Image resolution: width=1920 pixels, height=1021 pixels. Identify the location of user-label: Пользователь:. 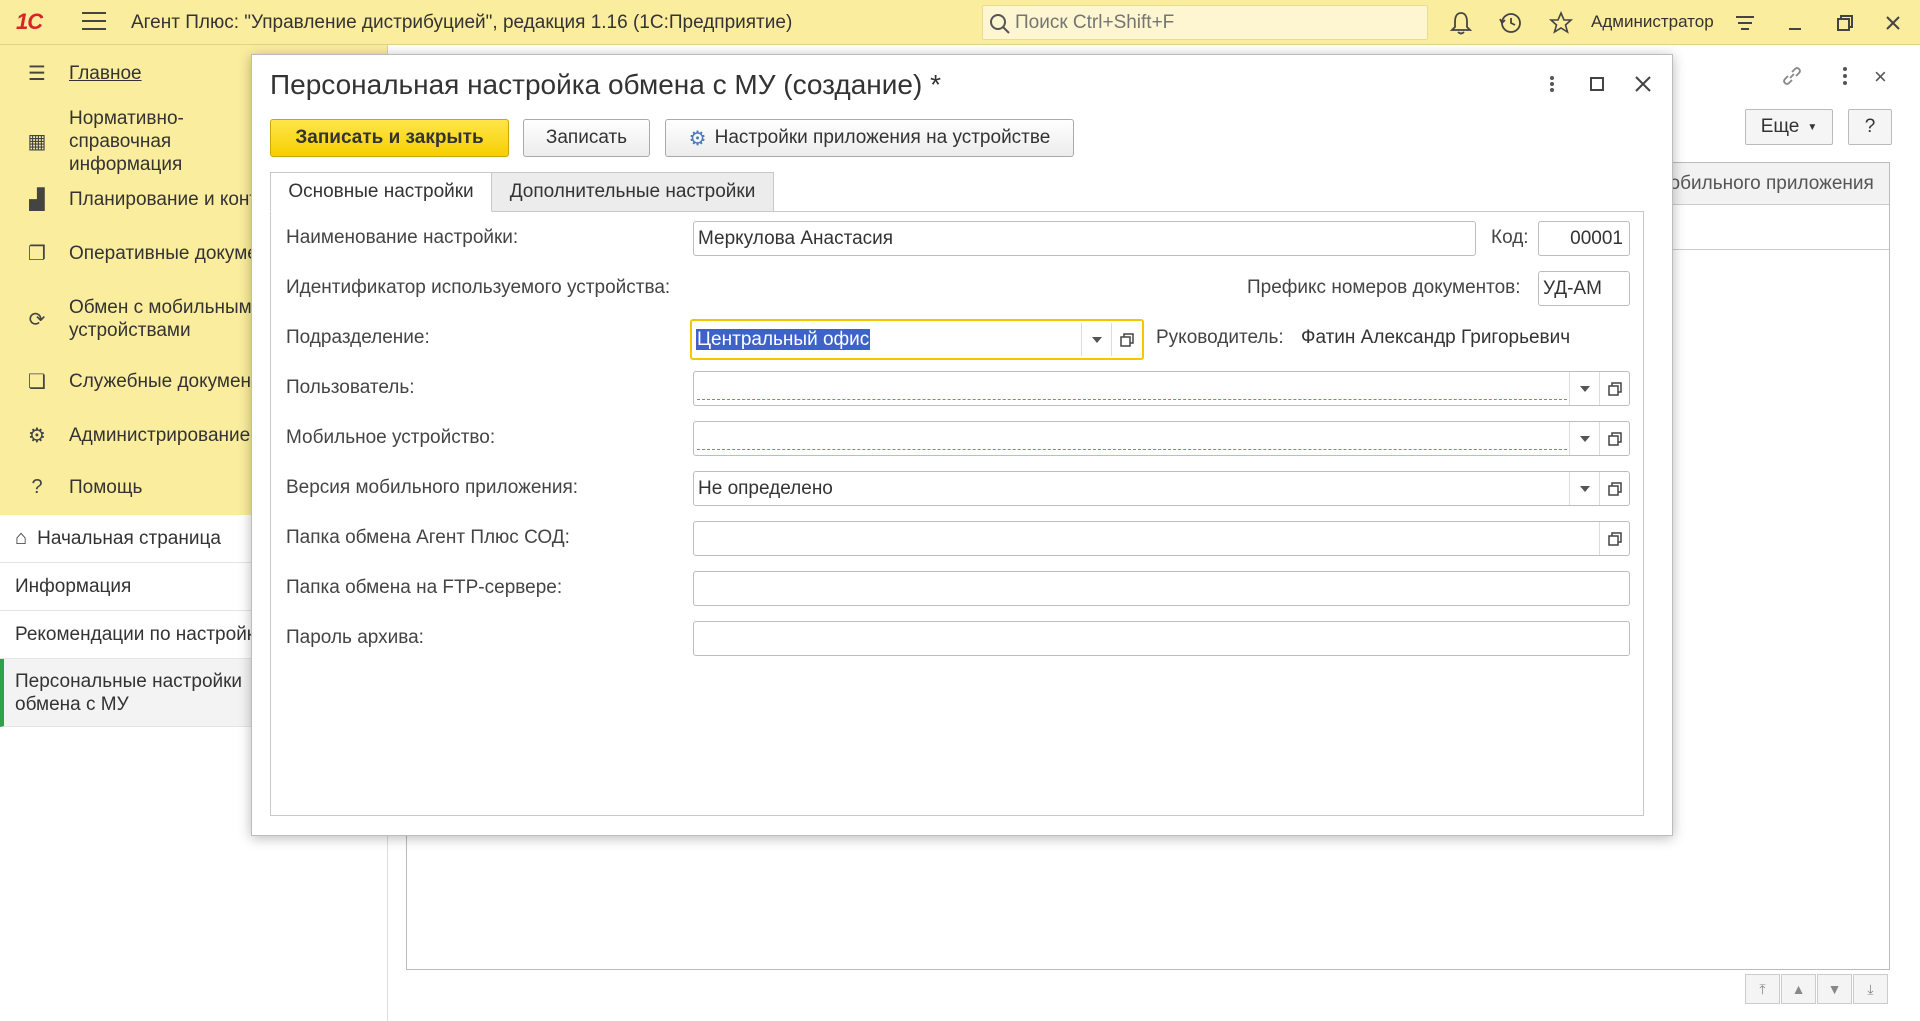
(350, 387).